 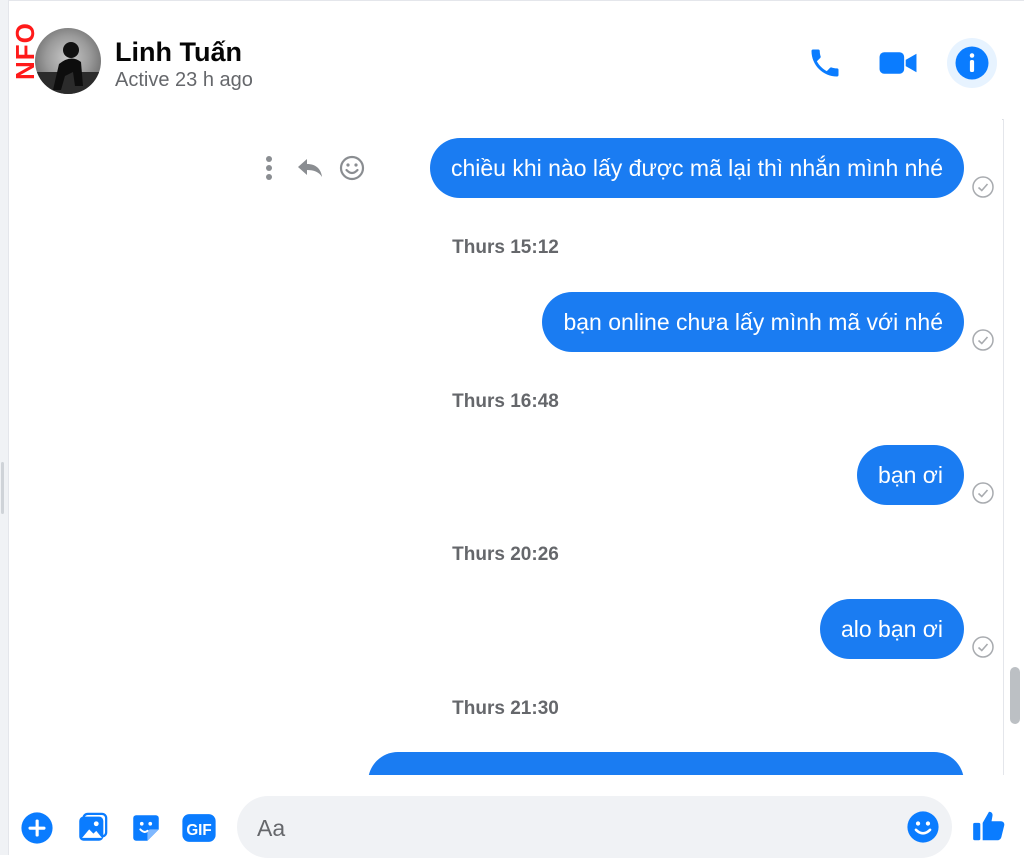 What do you see at coordinates (4, 427) in the screenshot?
I see `left-rail` at bounding box center [4, 427].